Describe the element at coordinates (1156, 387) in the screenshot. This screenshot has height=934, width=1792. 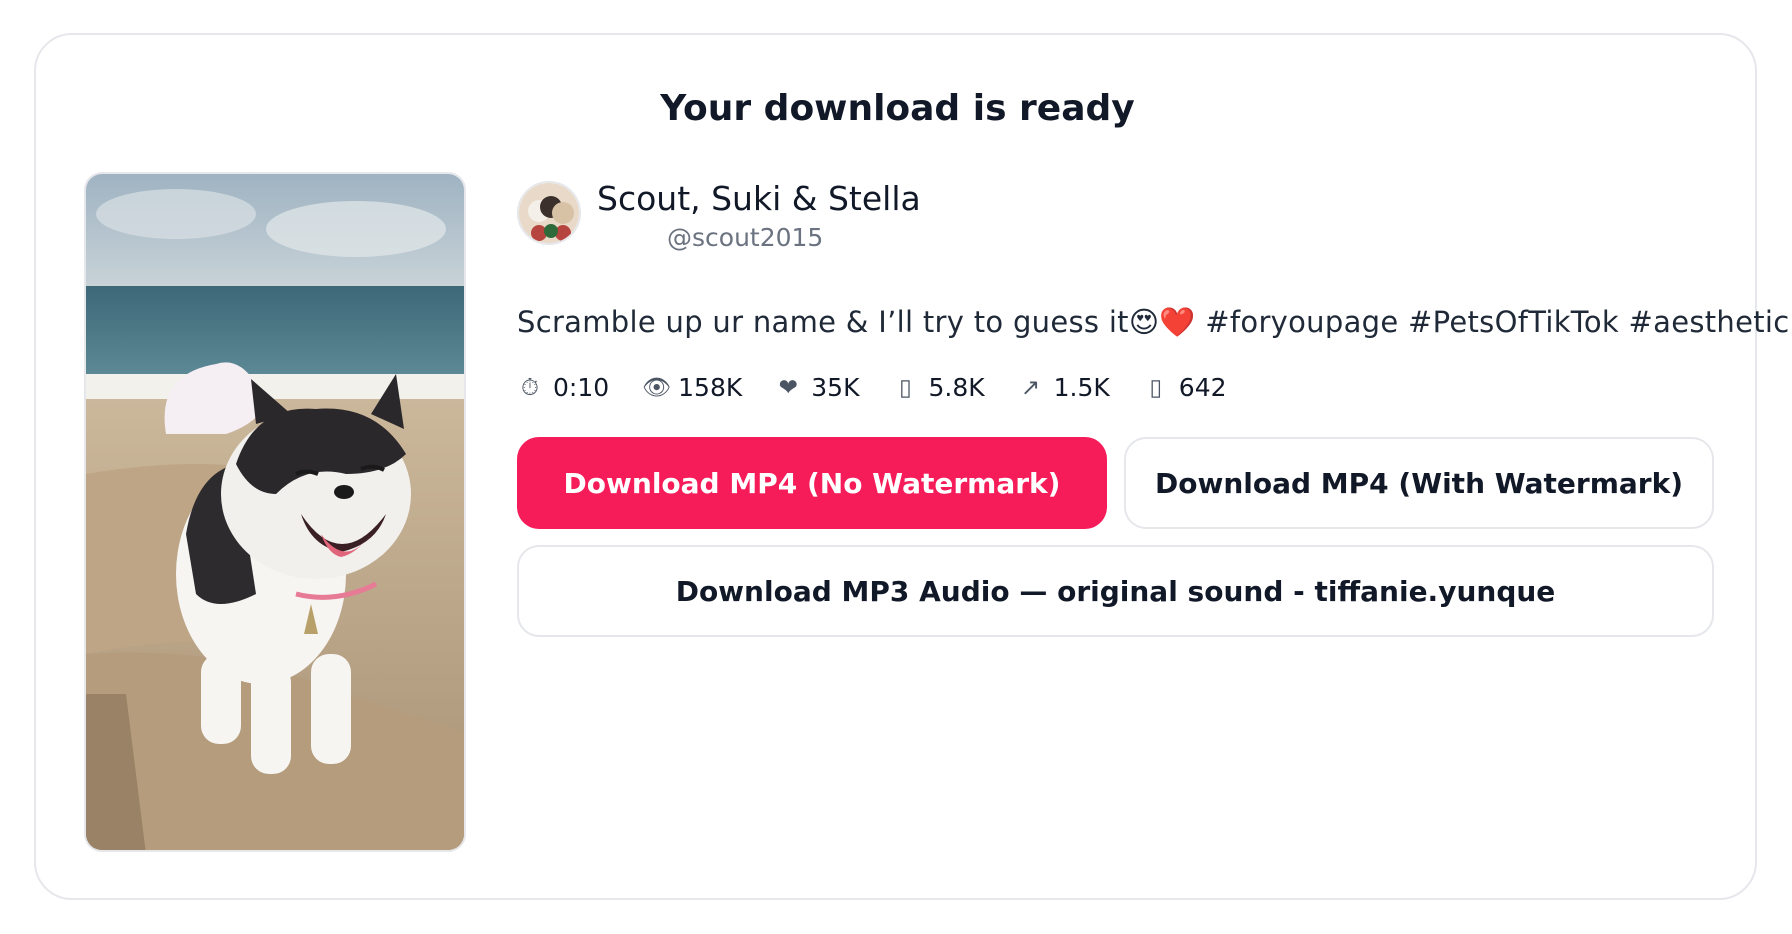
I see `bookmark-icon: ▯` at that location.